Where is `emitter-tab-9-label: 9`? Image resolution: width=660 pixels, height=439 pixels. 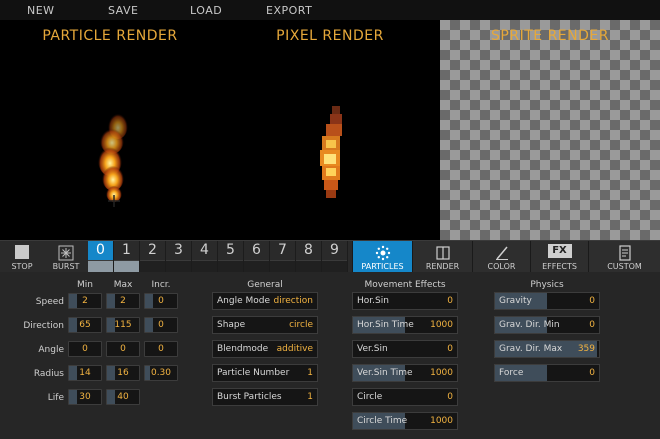 emitter-tab-9-label: 9 is located at coordinates (334, 250).